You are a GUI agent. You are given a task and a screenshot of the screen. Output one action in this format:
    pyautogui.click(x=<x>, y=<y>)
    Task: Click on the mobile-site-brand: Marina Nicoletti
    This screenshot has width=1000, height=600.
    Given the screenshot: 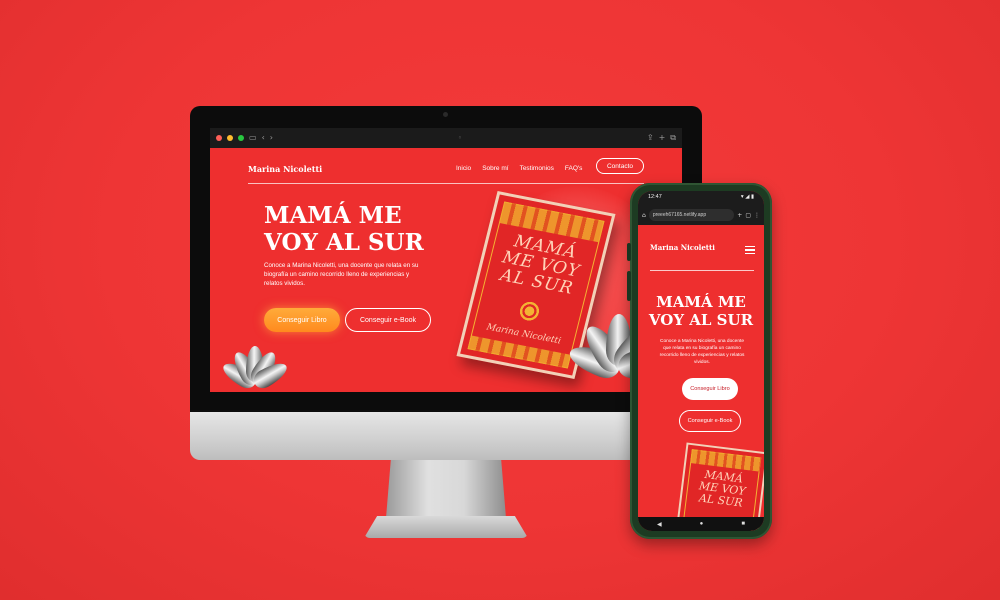 What is the action you would take?
    pyautogui.click(x=682, y=247)
    